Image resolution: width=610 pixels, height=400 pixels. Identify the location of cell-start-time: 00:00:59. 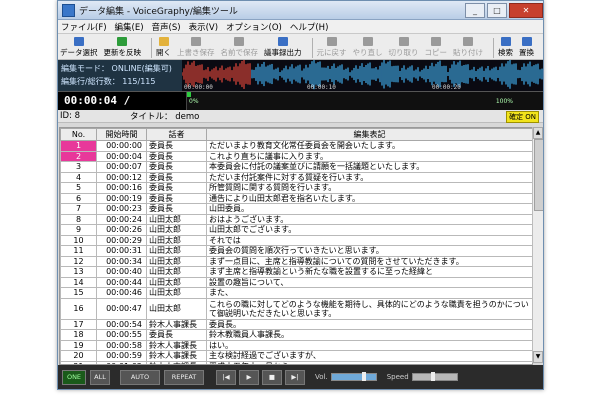
(121, 356).